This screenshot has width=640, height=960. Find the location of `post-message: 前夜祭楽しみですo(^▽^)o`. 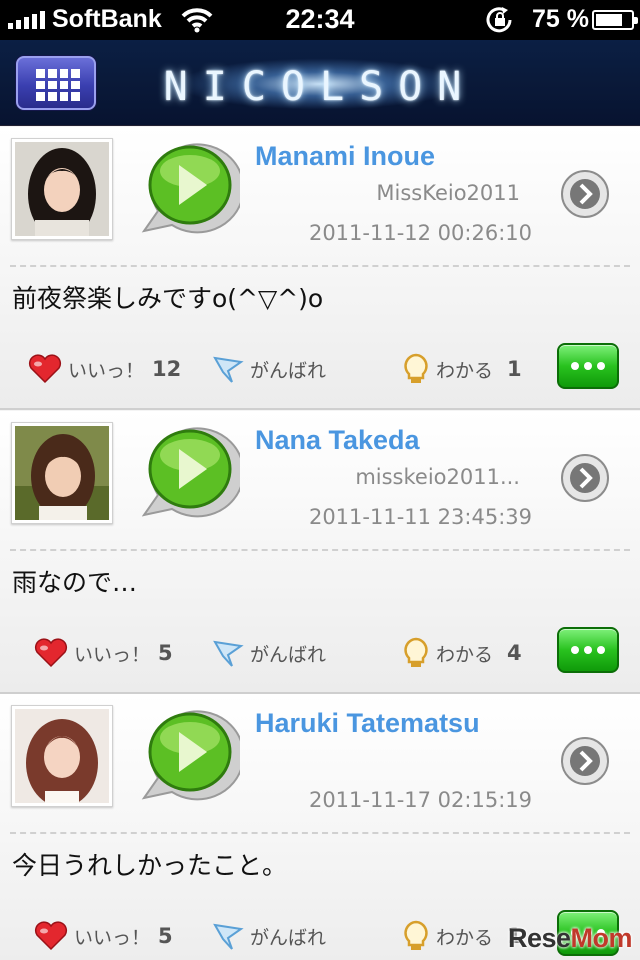

post-message: 前夜祭楽しみですo(^▽^)o is located at coordinates (168, 298).